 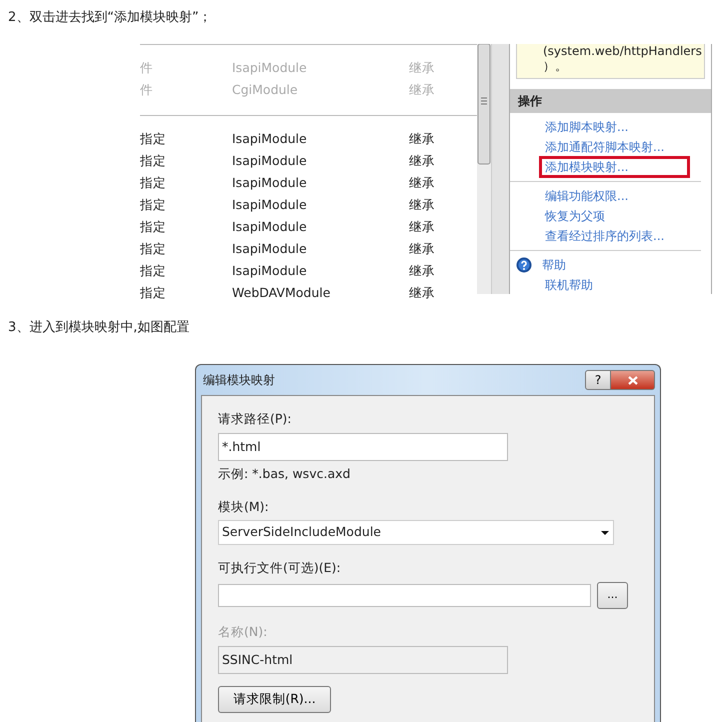 What do you see at coordinates (110, 17) in the screenshot?
I see `step-instruction: 2、双击进去找到“添加模块映射”；` at bounding box center [110, 17].